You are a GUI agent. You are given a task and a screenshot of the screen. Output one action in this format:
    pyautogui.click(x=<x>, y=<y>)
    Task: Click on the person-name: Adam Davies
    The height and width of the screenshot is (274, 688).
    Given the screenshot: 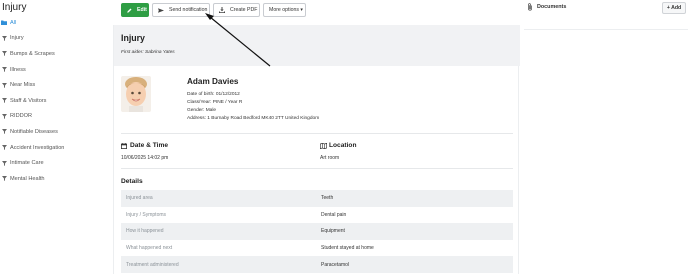 What is the action you would take?
    pyautogui.click(x=213, y=81)
    